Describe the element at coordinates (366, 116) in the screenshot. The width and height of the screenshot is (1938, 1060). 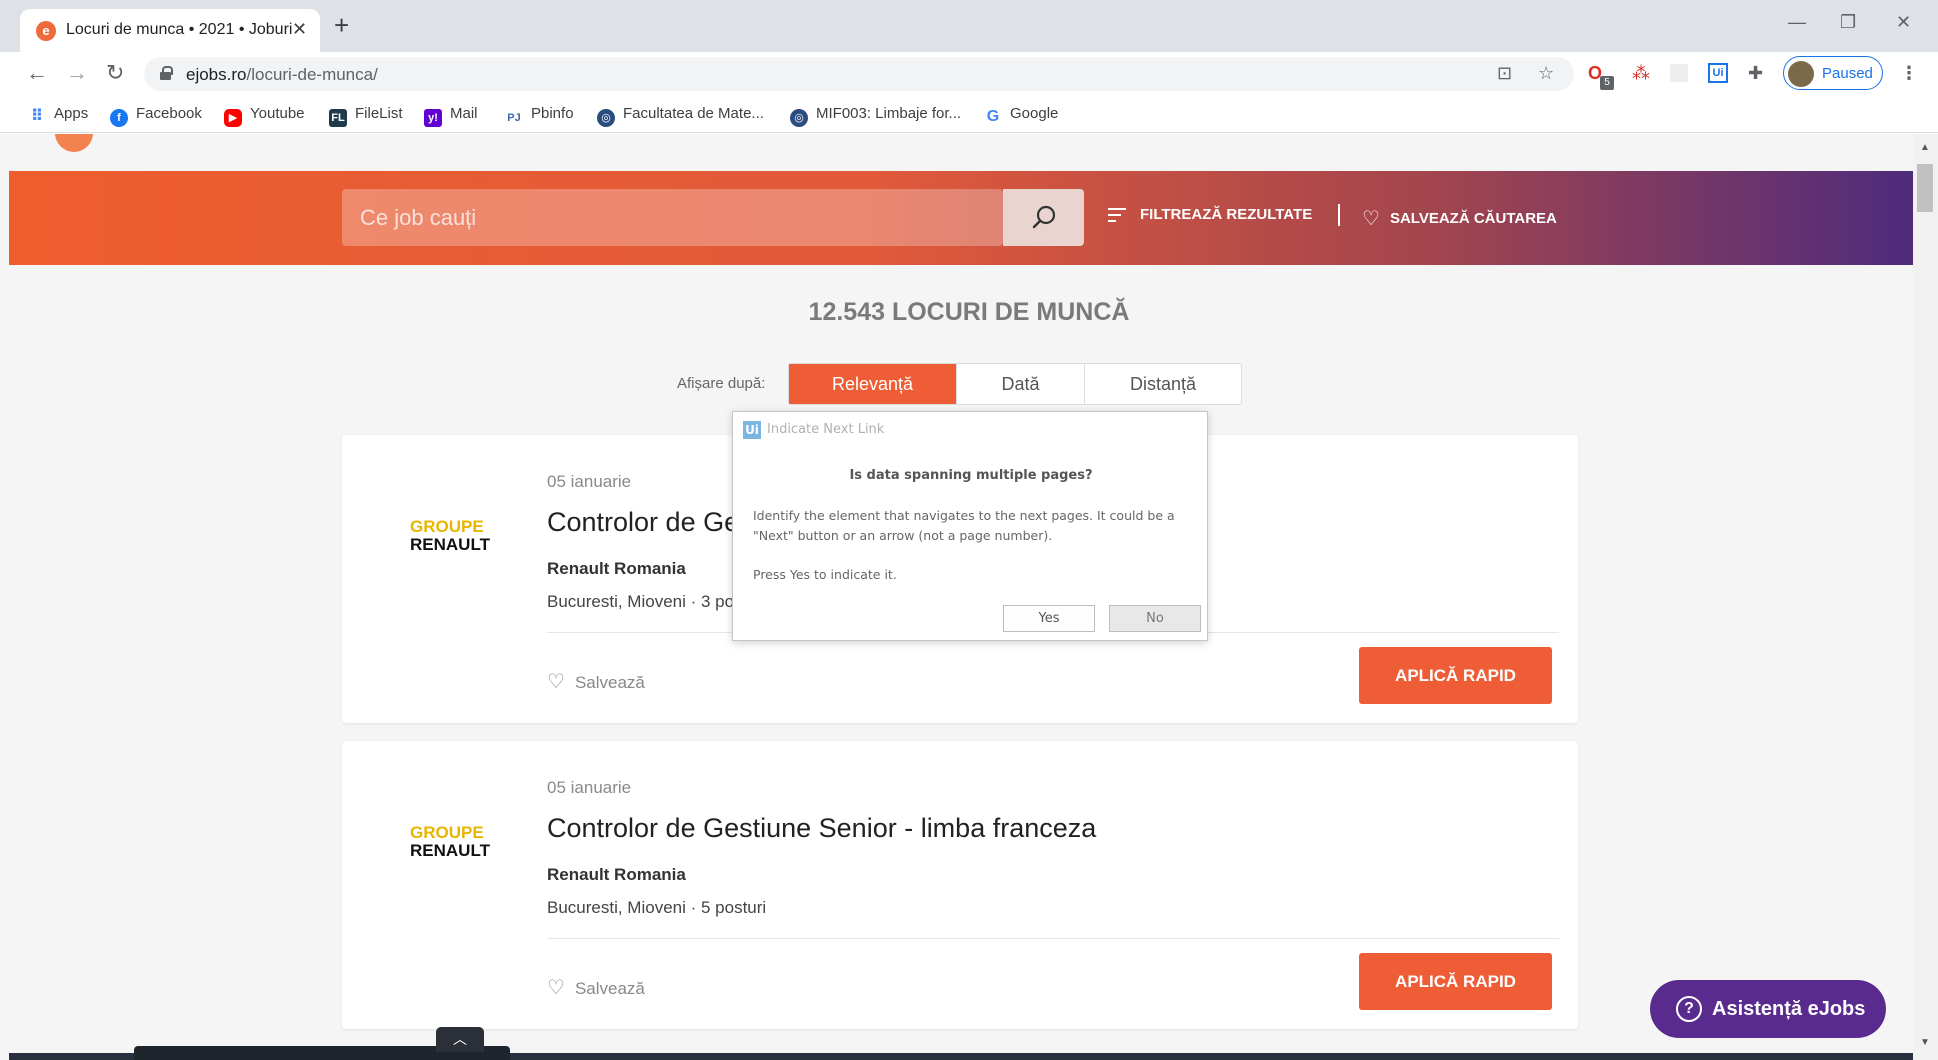
I see `bookmark-filelist: FL FileList` at that location.